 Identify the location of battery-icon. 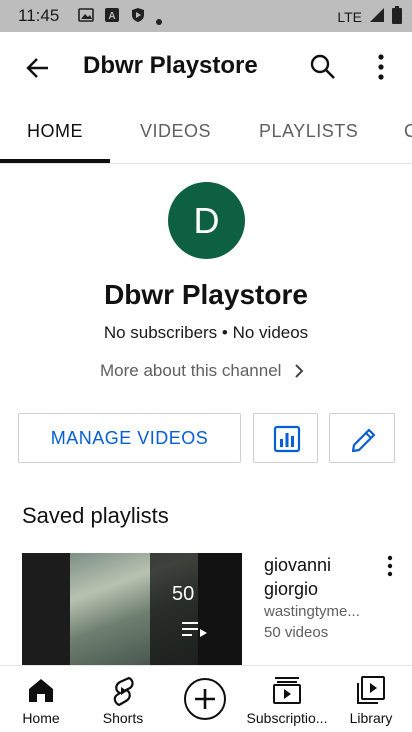
(397, 16).